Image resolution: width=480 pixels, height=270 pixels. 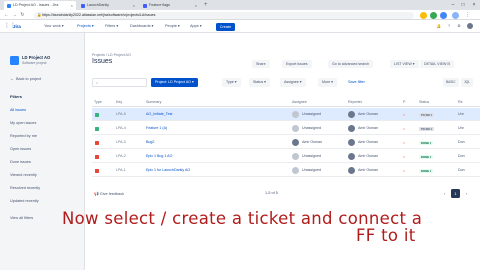 I want to click on assignee-avatar, so click(x=295, y=142).